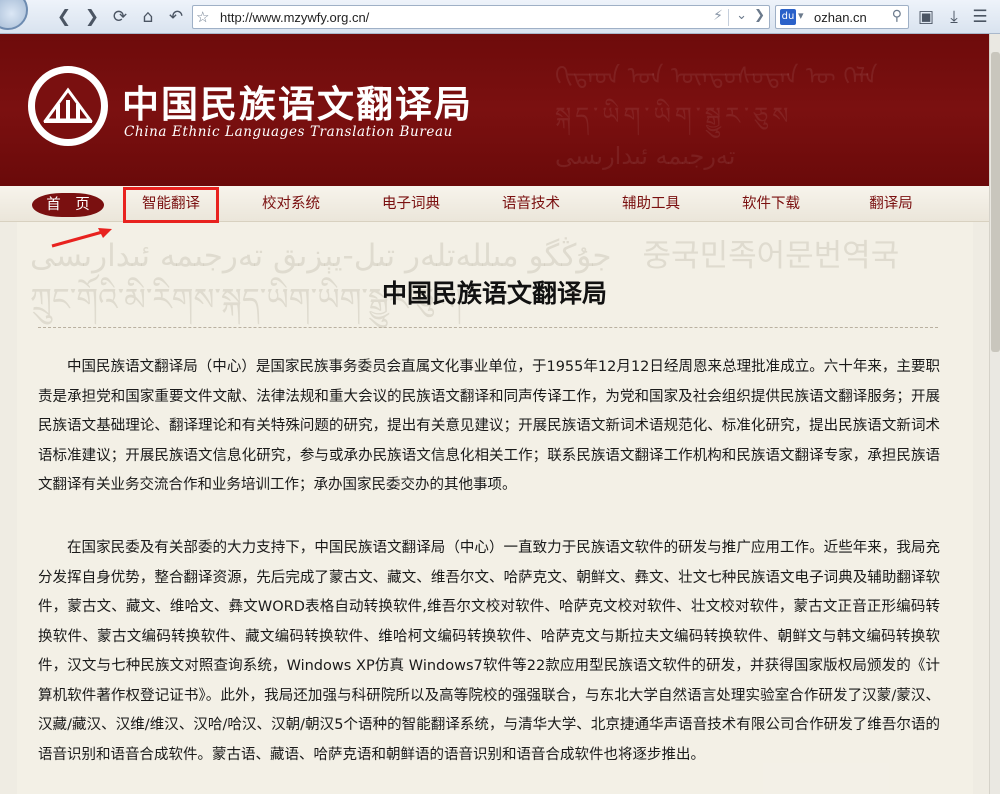 Image resolution: width=1000 pixels, height=794 pixels. I want to click on highlight-box, so click(171, 205).